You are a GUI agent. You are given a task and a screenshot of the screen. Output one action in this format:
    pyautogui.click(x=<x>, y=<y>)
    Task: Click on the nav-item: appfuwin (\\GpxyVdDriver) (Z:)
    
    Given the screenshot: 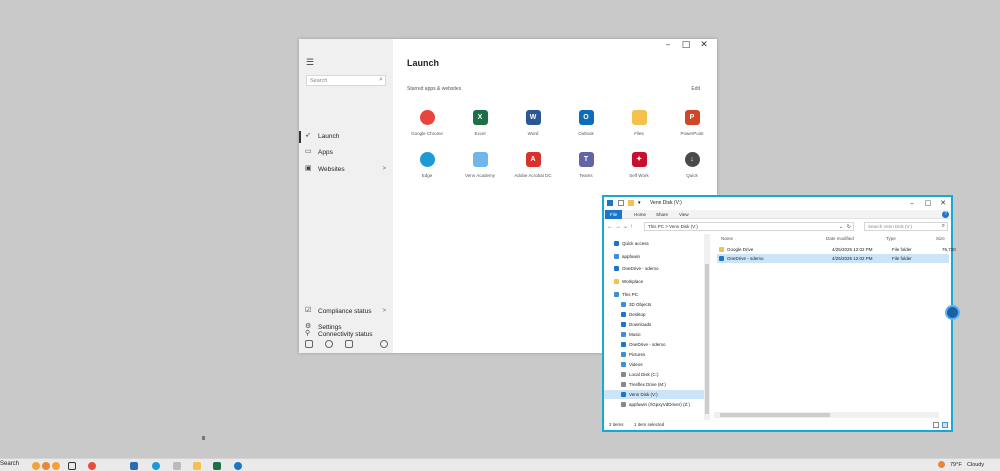 What is the action you would take?
    pyautogui.click(x=654, y=404)
    